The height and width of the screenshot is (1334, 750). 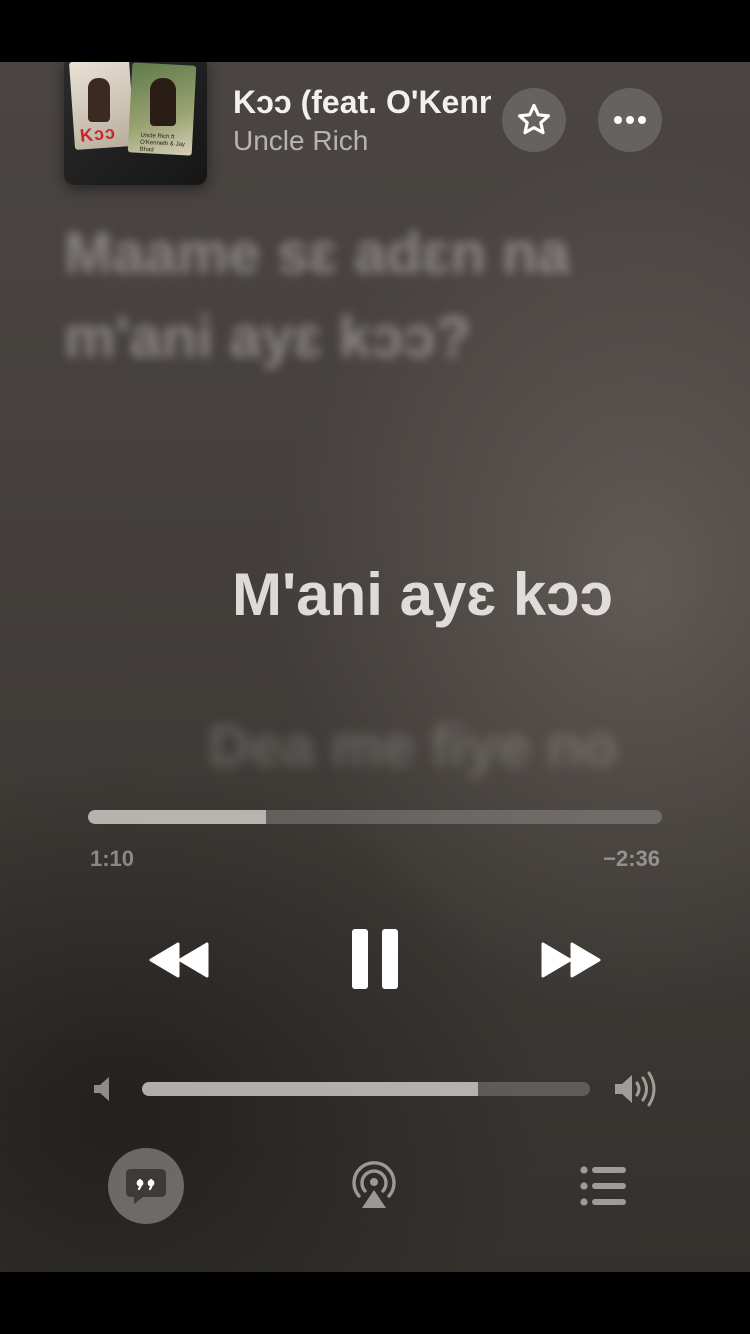 I want to click on elapsed-time: 1:10, so click(x=112, y=858).